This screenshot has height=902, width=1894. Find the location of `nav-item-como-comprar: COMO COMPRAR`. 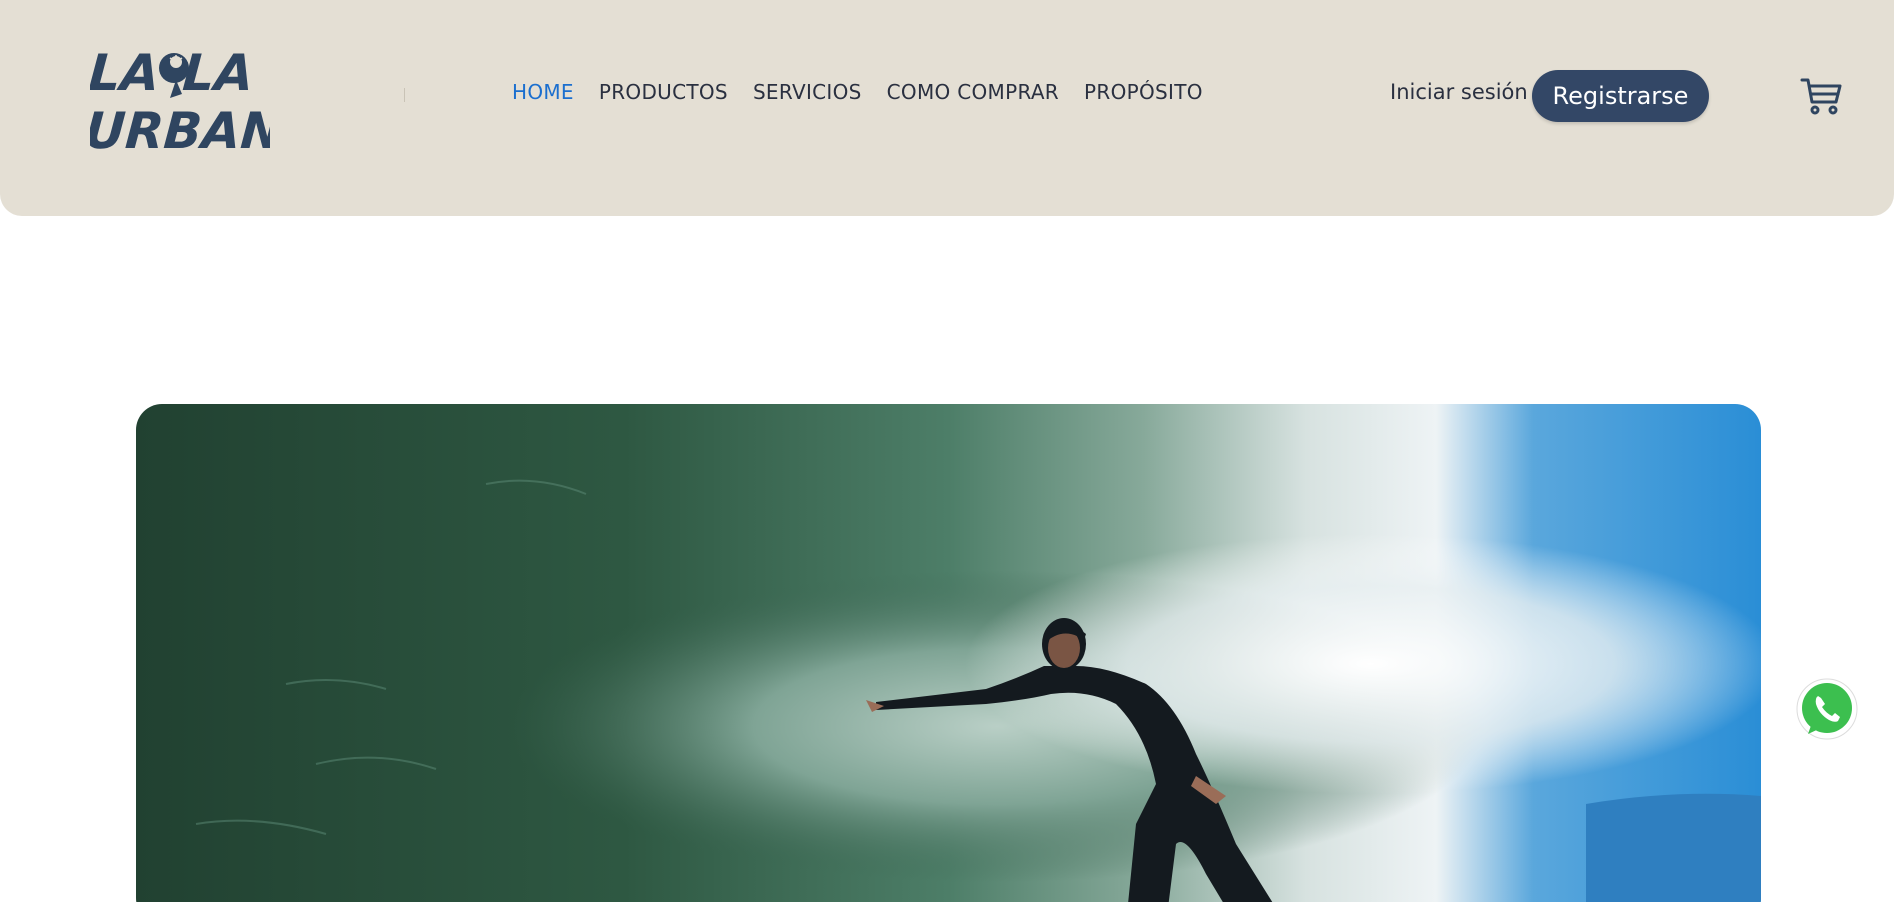

nav-item-como-comprar: COMO COMPRAR is located at coordinates (973, 92).